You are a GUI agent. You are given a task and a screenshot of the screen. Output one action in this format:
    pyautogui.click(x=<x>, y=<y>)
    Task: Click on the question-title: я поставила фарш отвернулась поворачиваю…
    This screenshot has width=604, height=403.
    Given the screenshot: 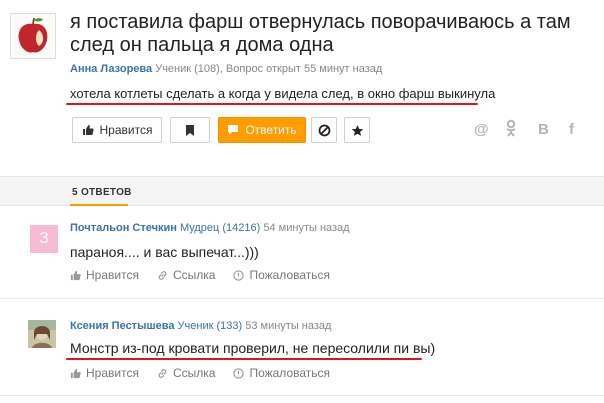 What is the action you would take?
    pyautogui.click(x=320, y=33)
    